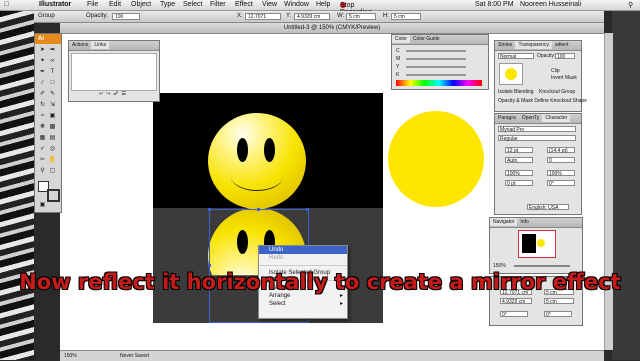 The height and width of the screenshot is (361, 640). Describe the element at coordinates (561, 173) in the screenshot. I see `vertical-scale-input: 100%` at that location.